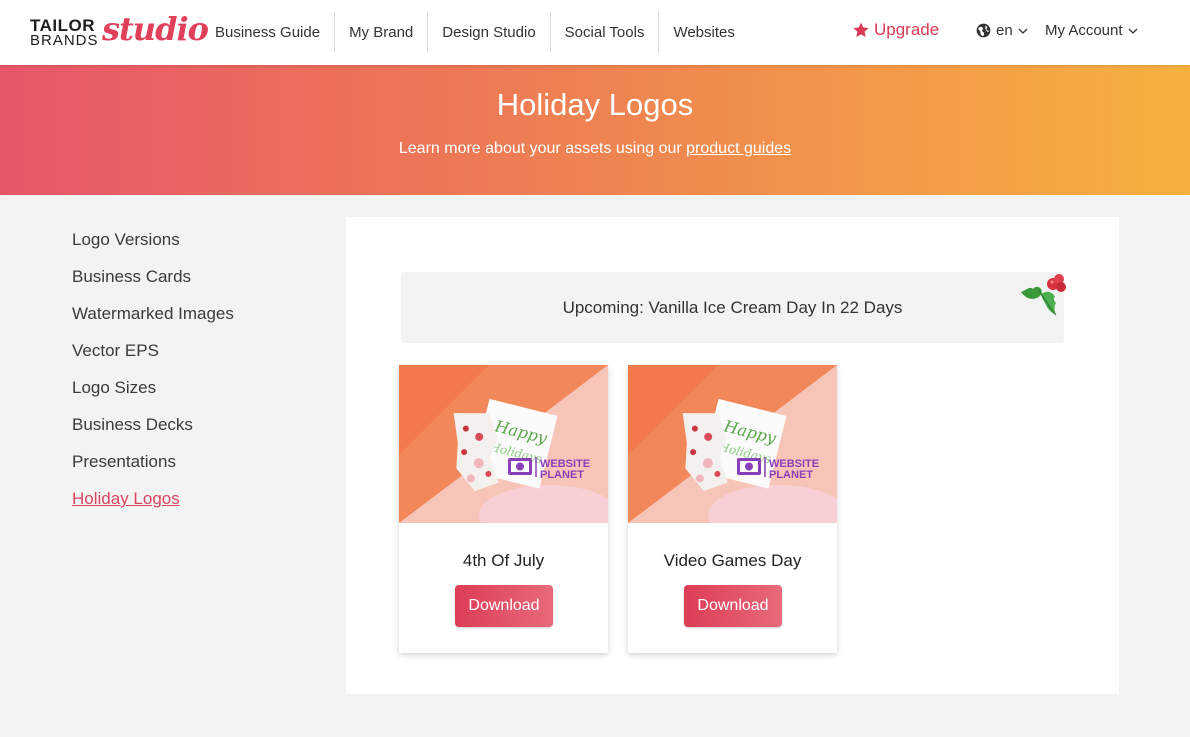  Describe the element at coordinates (907, 29) in the screenshot. I see `upgrade-label: Upgrade` at that location.